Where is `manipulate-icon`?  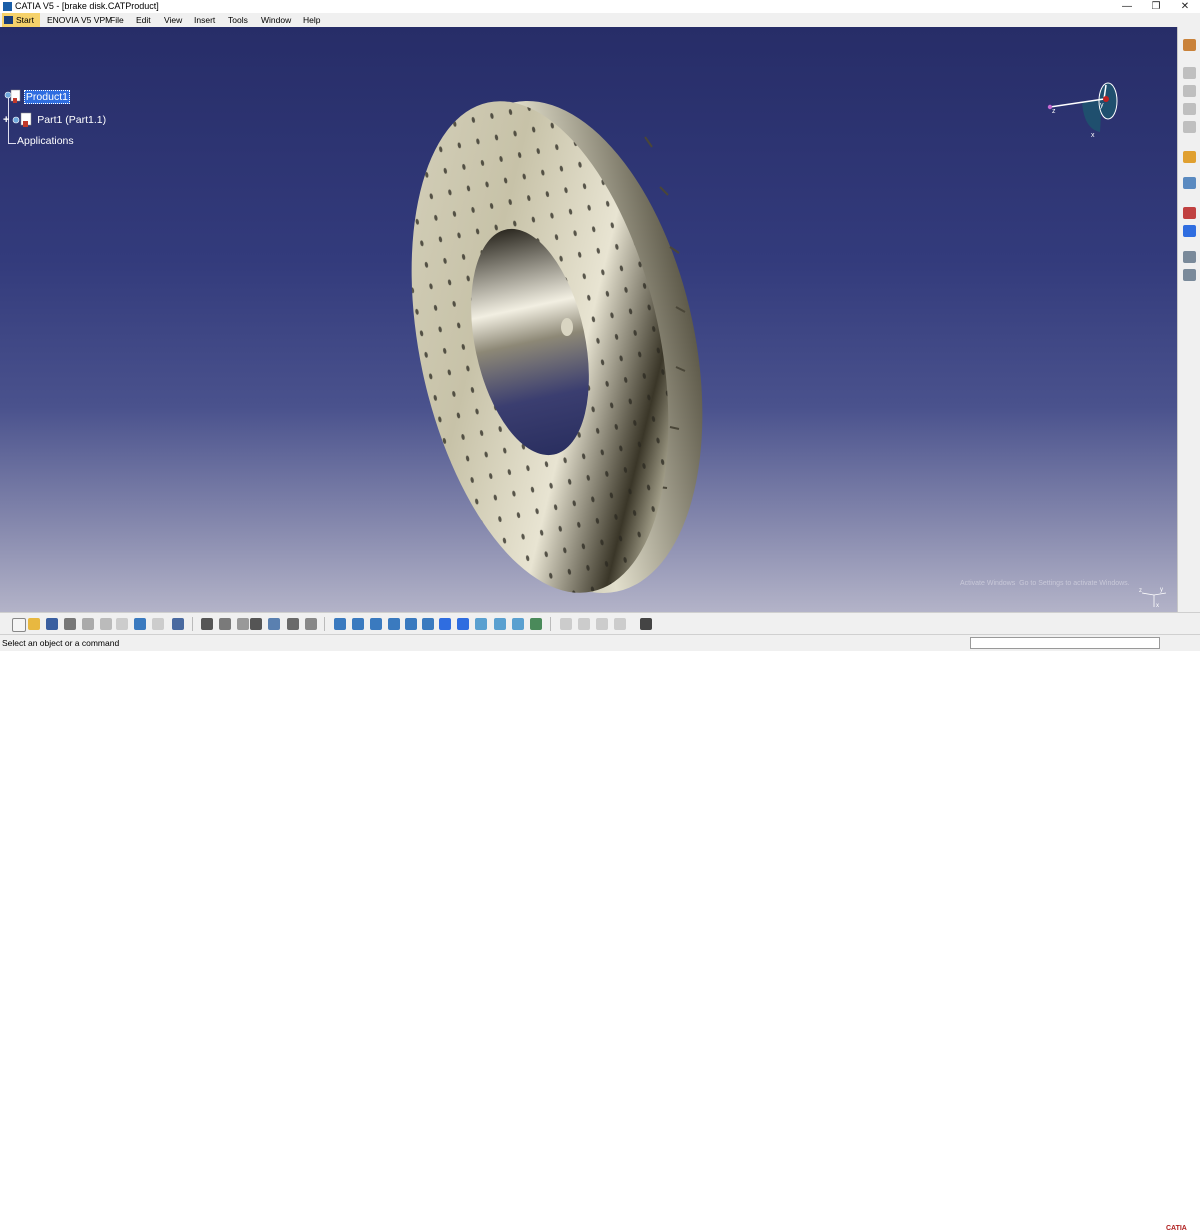 manipulate-icon is located at coordinates (1189, 183).